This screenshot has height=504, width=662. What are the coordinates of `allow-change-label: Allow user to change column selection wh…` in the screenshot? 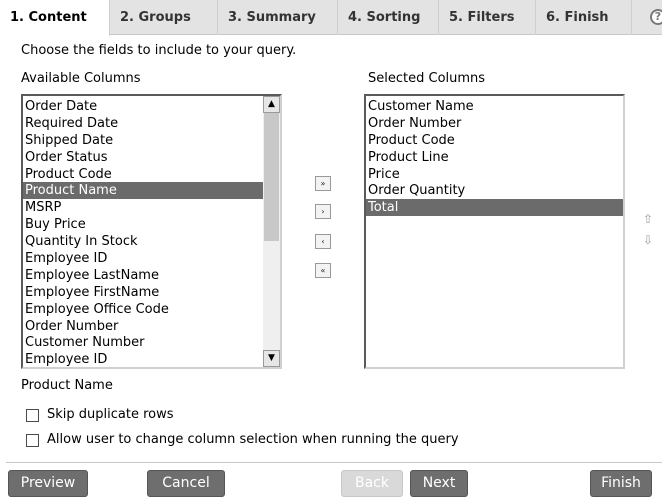 It's located at (253, 439).